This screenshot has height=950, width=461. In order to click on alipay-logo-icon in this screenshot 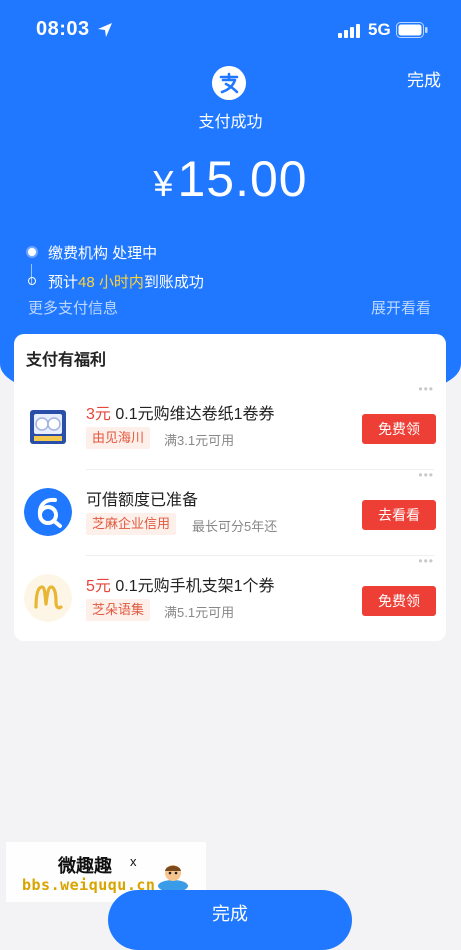, I will do `click(229, 83)`.